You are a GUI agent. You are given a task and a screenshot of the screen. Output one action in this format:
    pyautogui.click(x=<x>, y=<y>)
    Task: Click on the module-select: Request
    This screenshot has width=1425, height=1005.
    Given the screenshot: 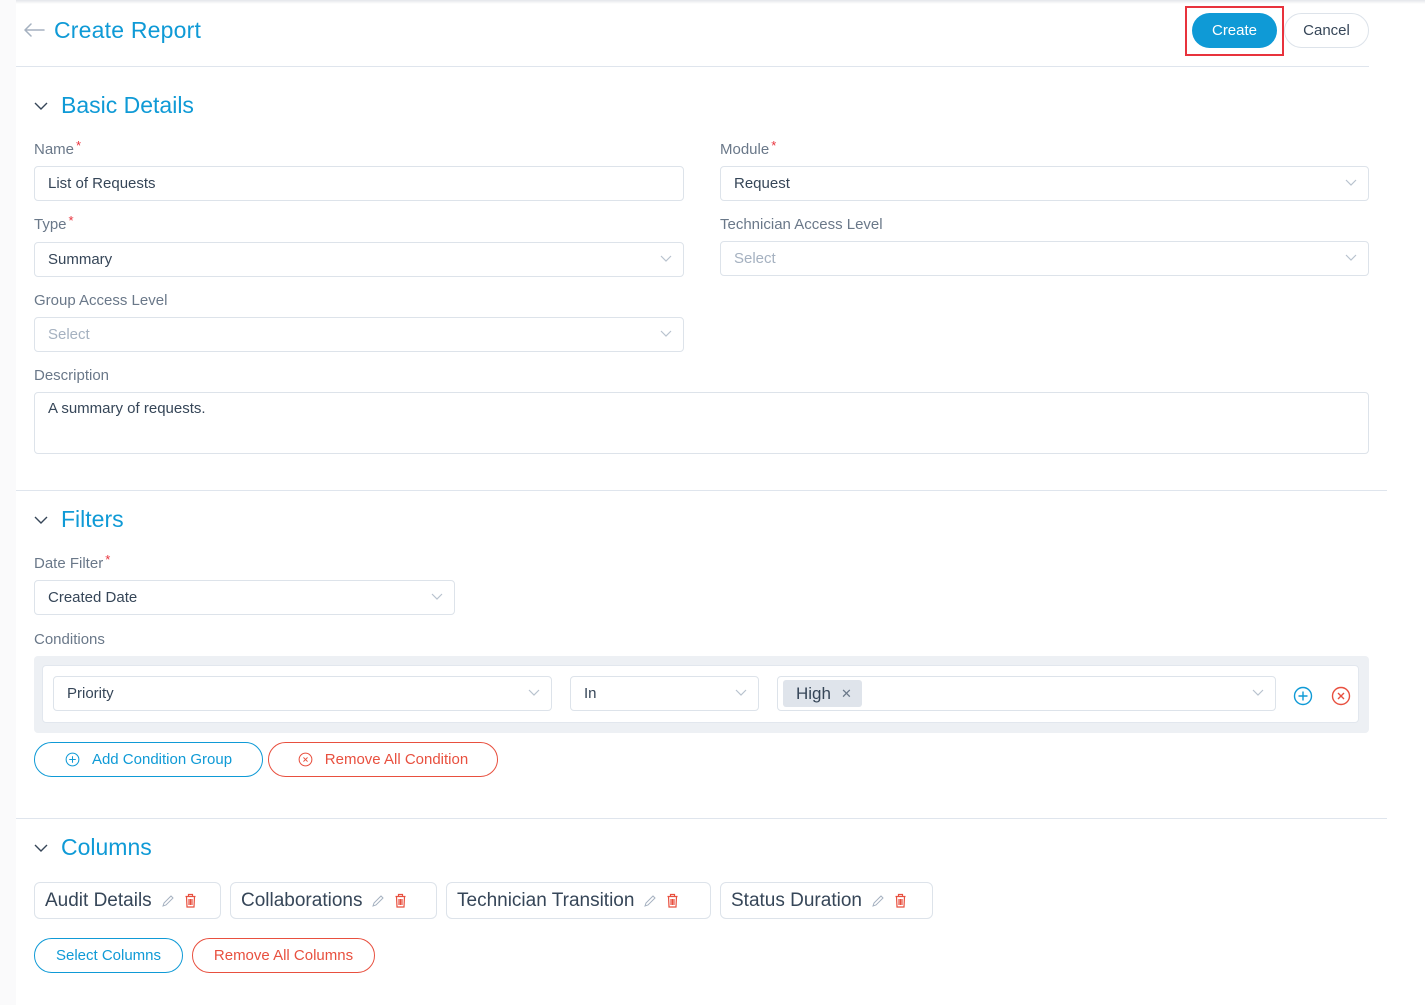 What is the action you would take?
    pyautogui.click(x=1044, y=183)
    